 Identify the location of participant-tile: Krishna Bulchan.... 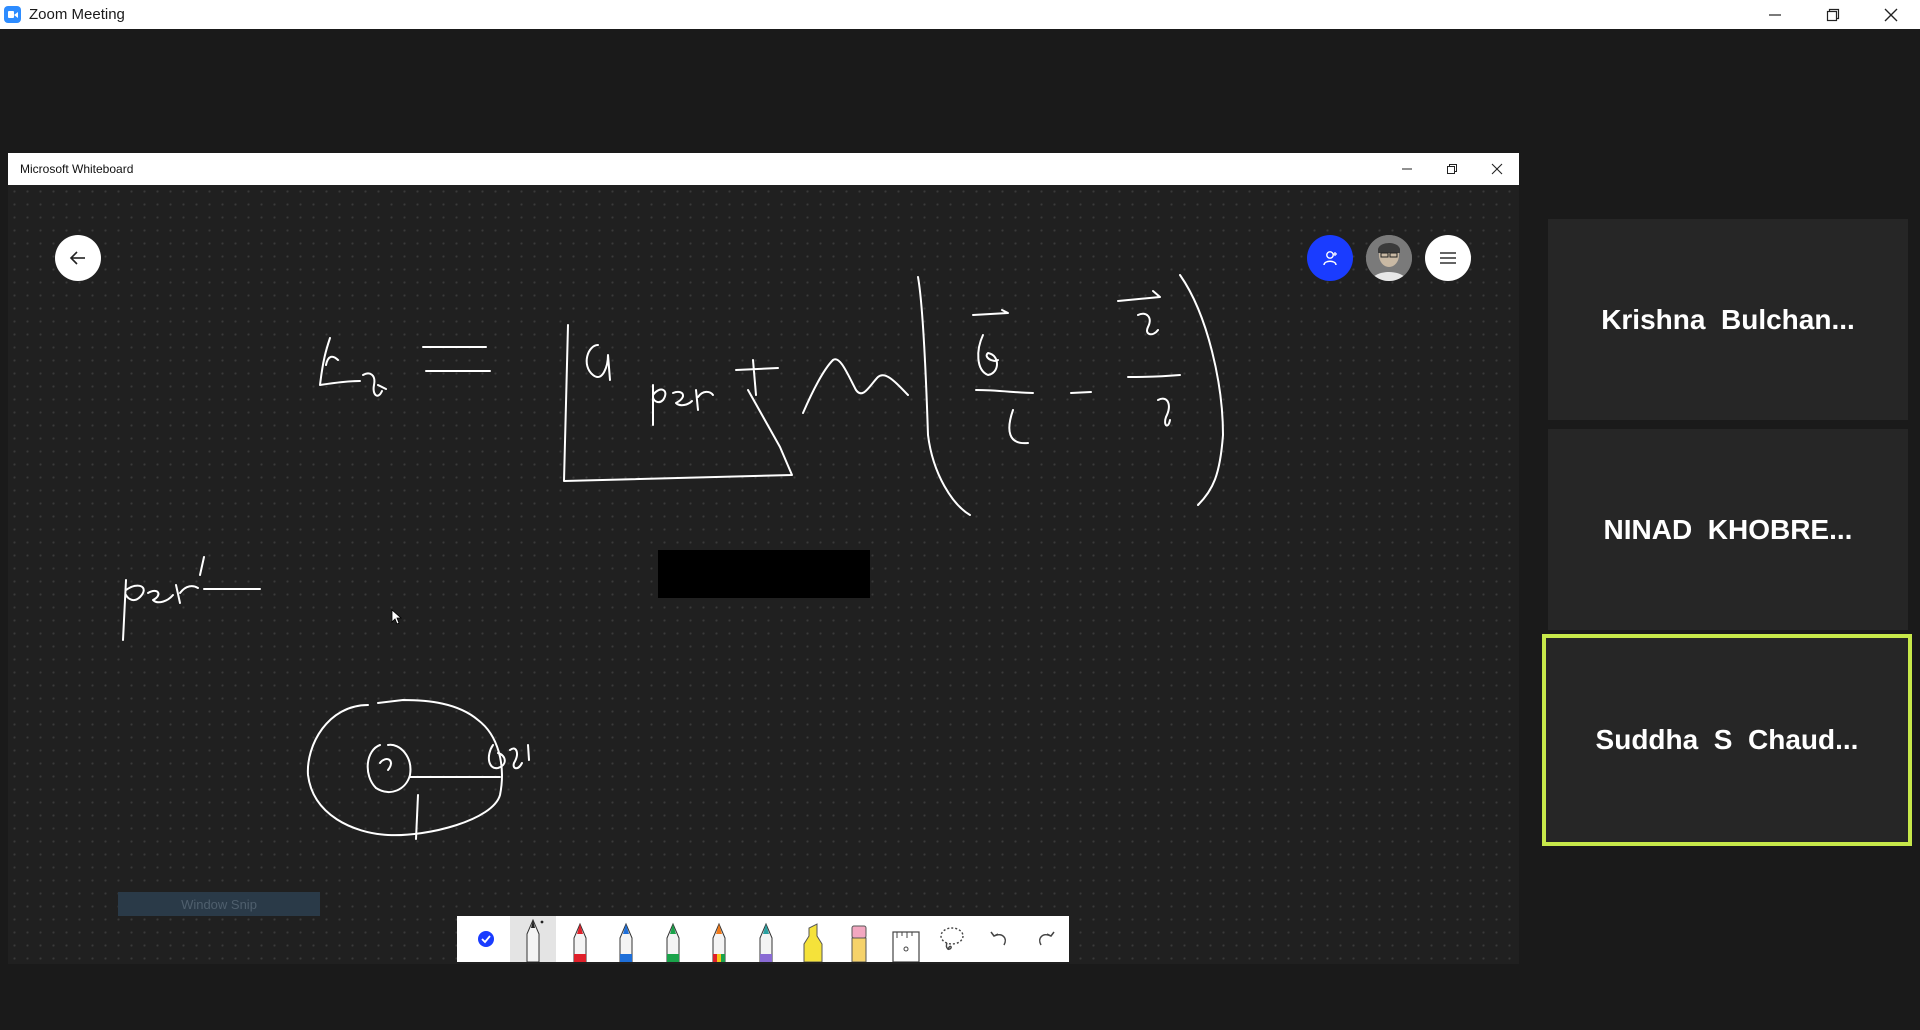
(1728, 319).